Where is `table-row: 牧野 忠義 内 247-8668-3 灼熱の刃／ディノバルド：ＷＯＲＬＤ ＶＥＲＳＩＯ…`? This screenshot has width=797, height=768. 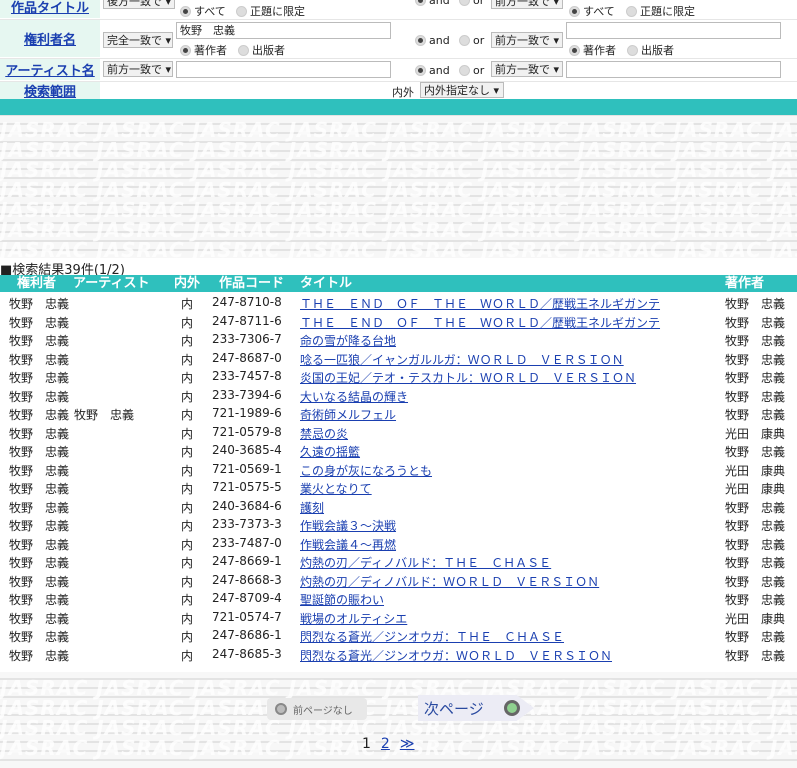
table-row: 牧野 忠義 内 247-8668-3 灼熱の刃／ディノバルド：ＷＯＲＬＤ ＶＥＲＳＩＯ… is located at coordinates (398, 580).